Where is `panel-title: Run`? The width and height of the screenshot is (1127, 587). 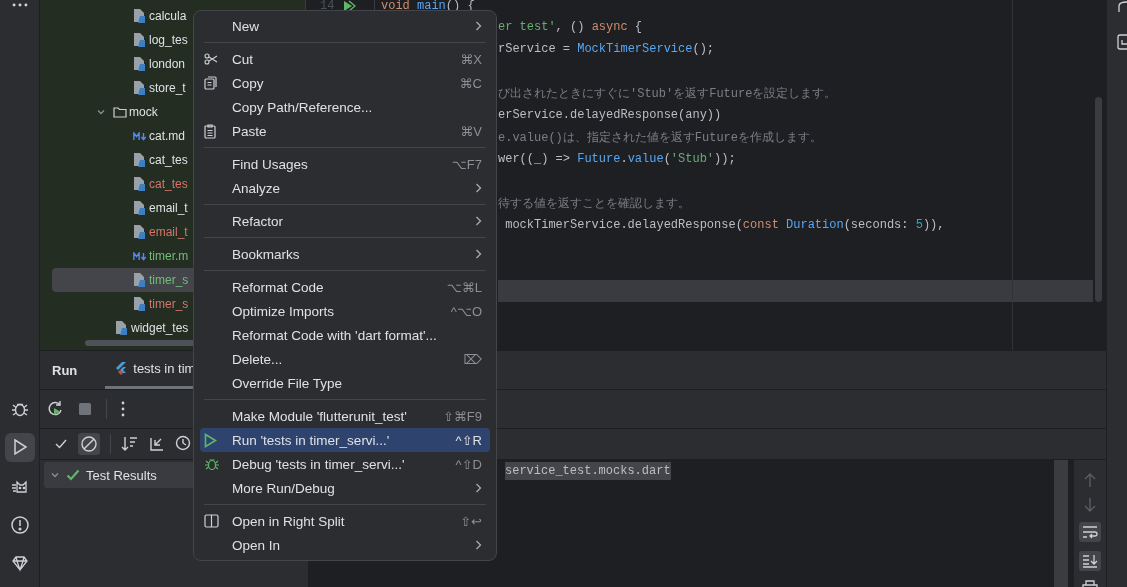
panel-title: Run is located at coordinates (65, 370).